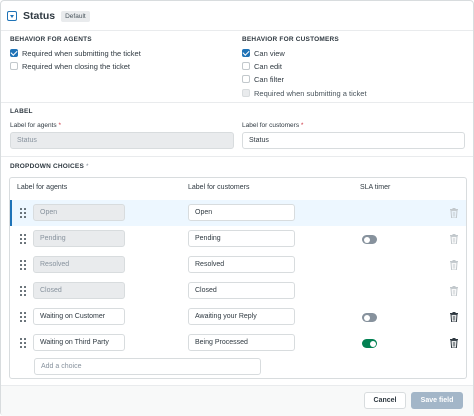 The height and width of the screenshot is (416, 474). I want to click on choice-customer-label-input: Awaiting your Reply, so click(241, 316).